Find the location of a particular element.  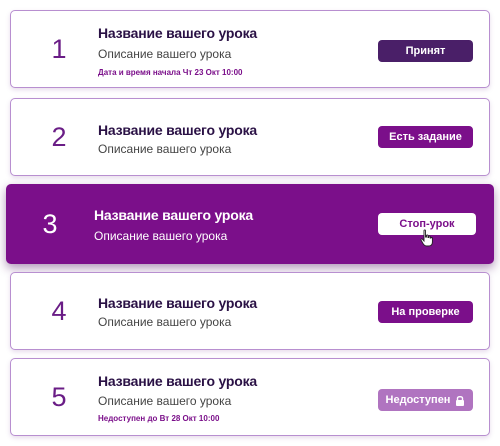

hand-cursor-icon is located at coordinates (426, 238).